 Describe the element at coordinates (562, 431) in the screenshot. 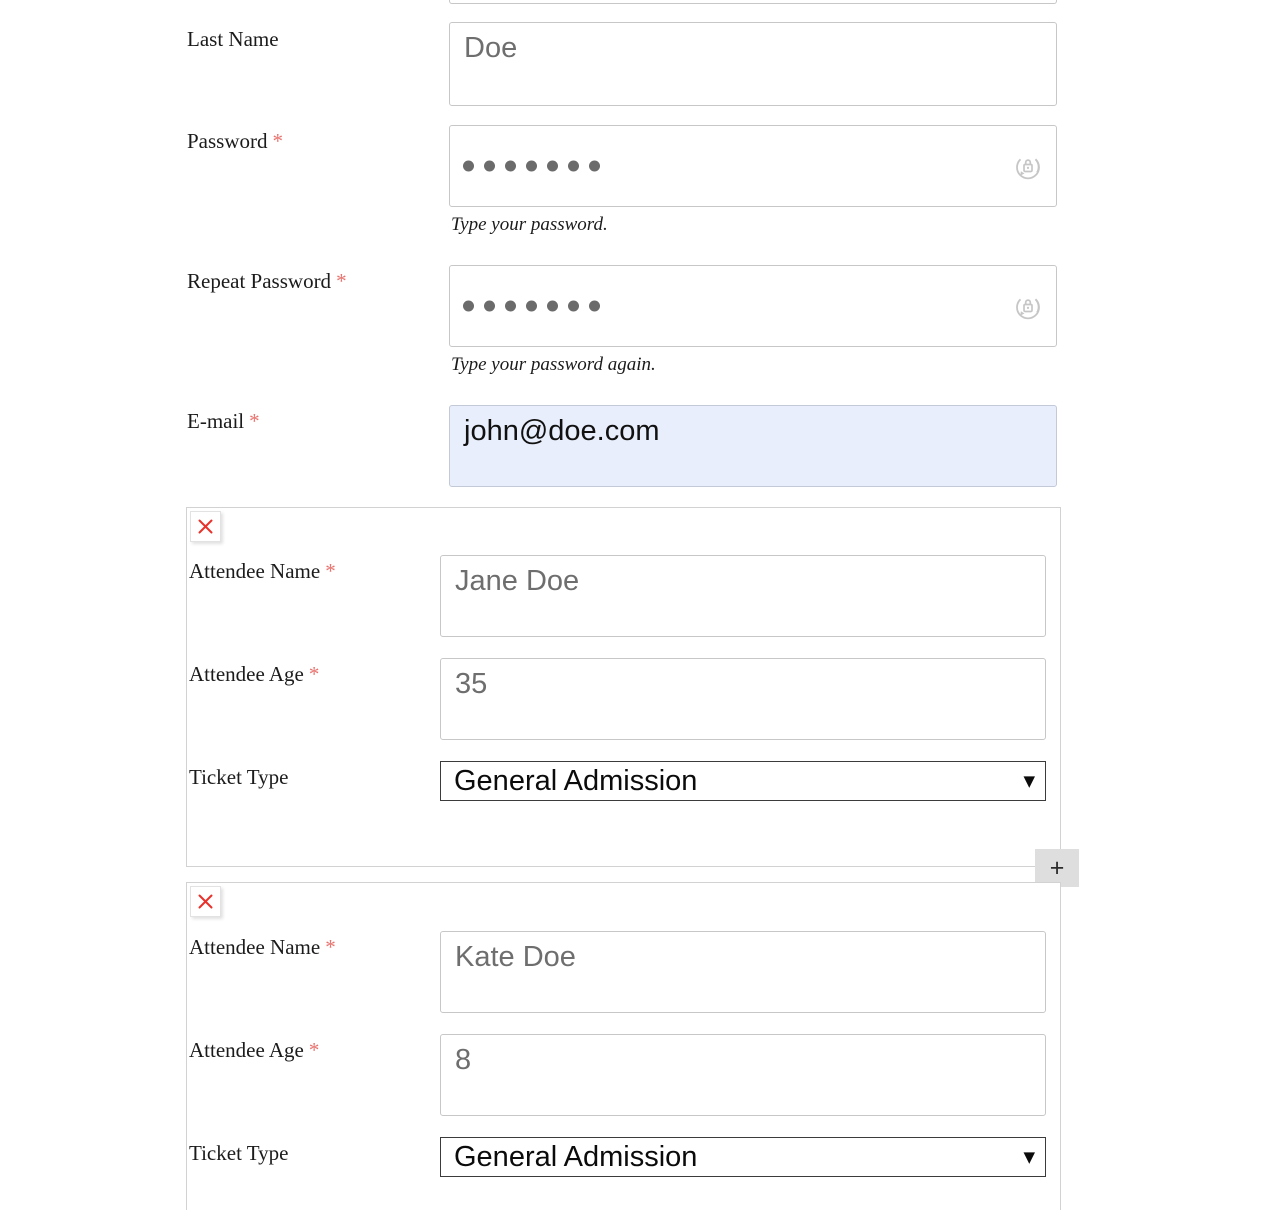

I see `email-value: john@doe.com` at that location.